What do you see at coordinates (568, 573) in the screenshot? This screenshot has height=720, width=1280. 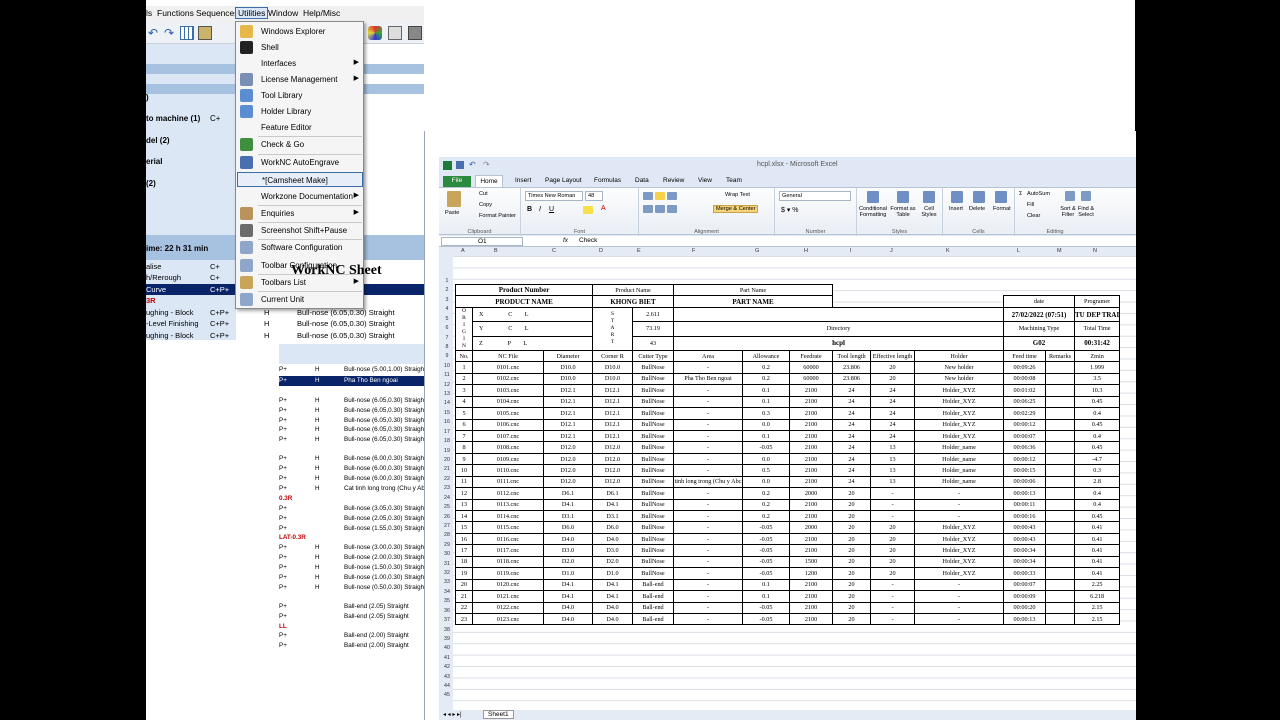 I see `table-cell: D1.0` at bounding box center [568, 573].